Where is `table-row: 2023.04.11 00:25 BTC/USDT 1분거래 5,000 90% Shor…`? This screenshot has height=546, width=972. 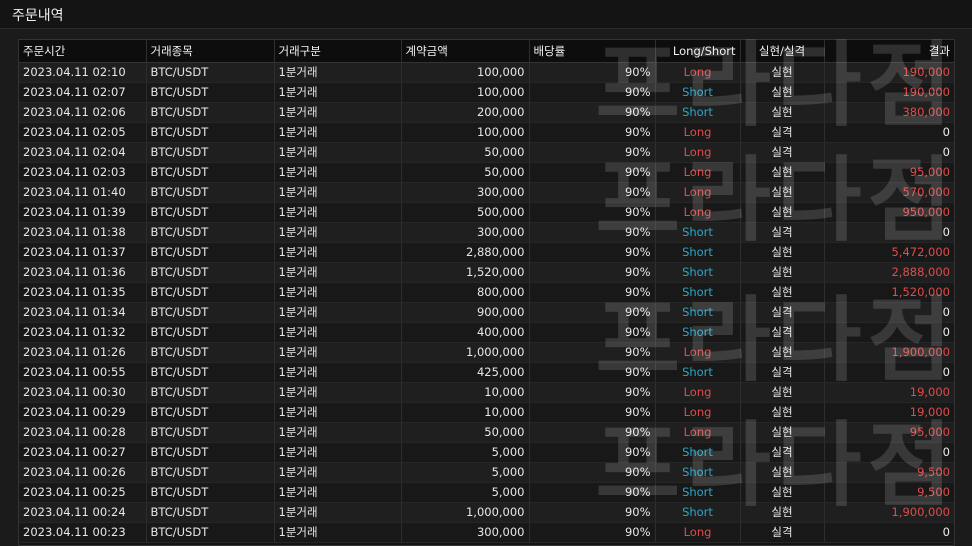
table-row: 2023.04.11 00:25 BTC/USDT 1분거래 5,000 90% Shor… is located at coordinates (486, 492).